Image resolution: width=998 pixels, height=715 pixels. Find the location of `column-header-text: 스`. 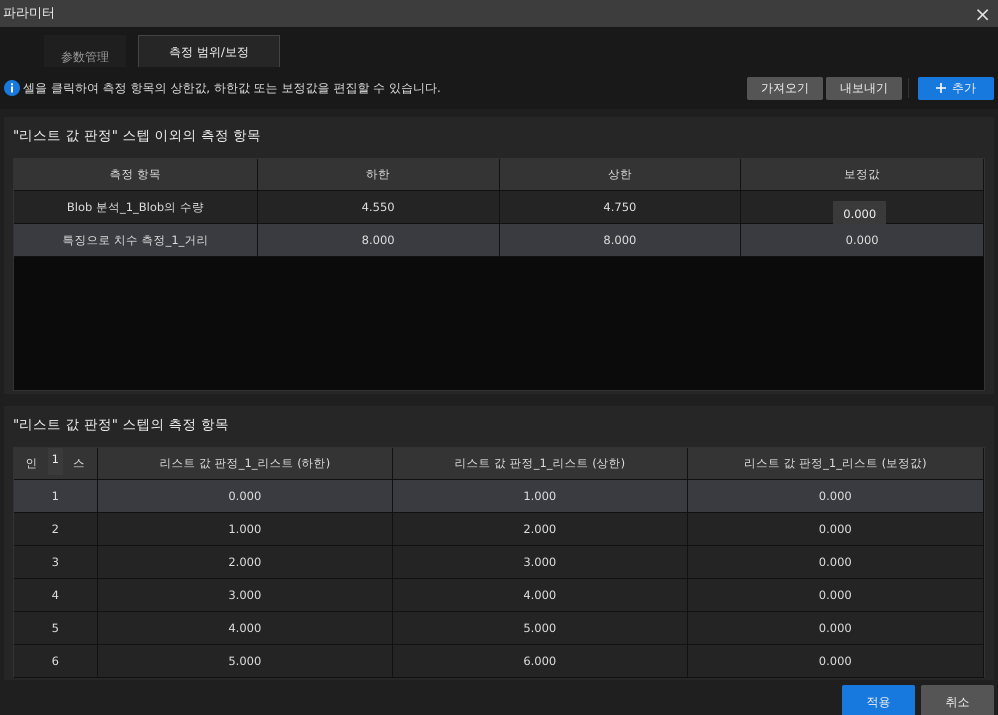

column-header-text: 스 is located at coordinates (78, 463).